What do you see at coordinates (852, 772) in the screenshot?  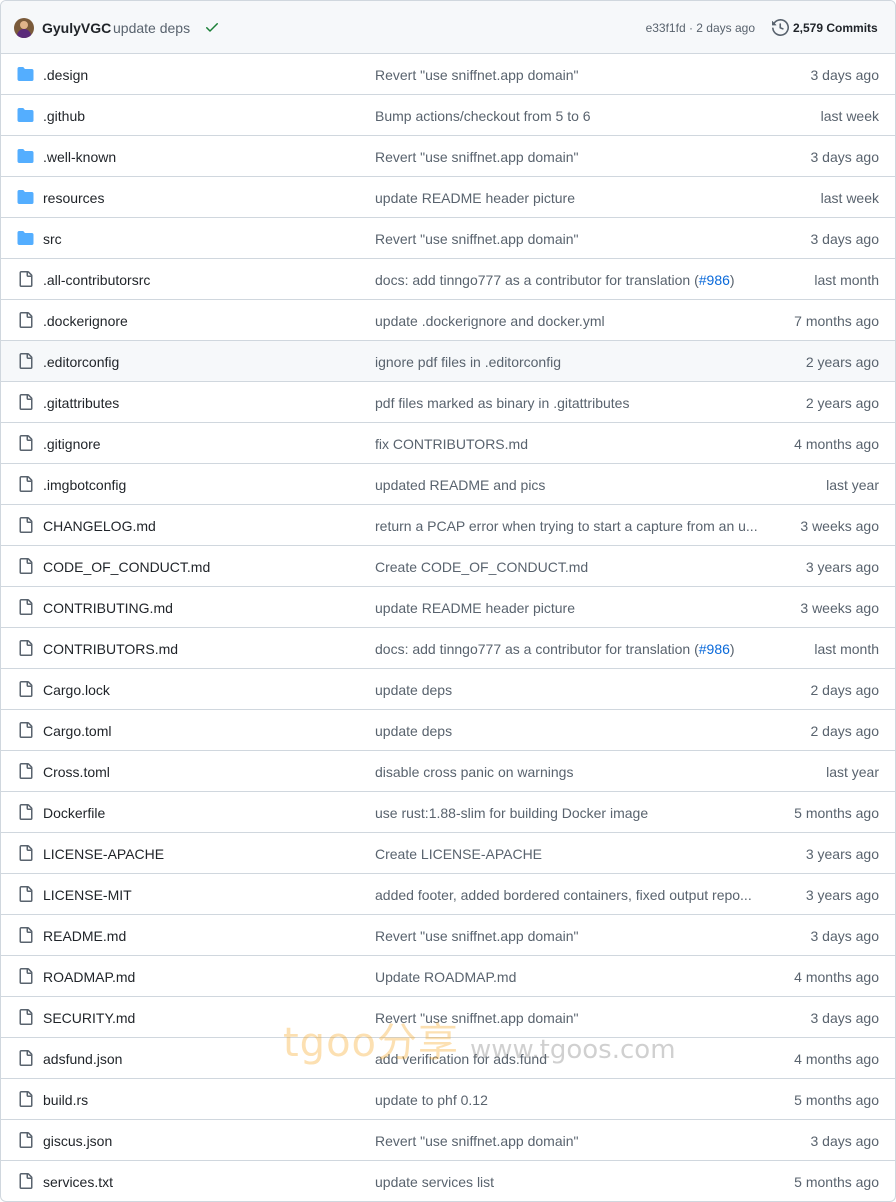 I see `commit-age: last year` at bounding box center [852, 772].